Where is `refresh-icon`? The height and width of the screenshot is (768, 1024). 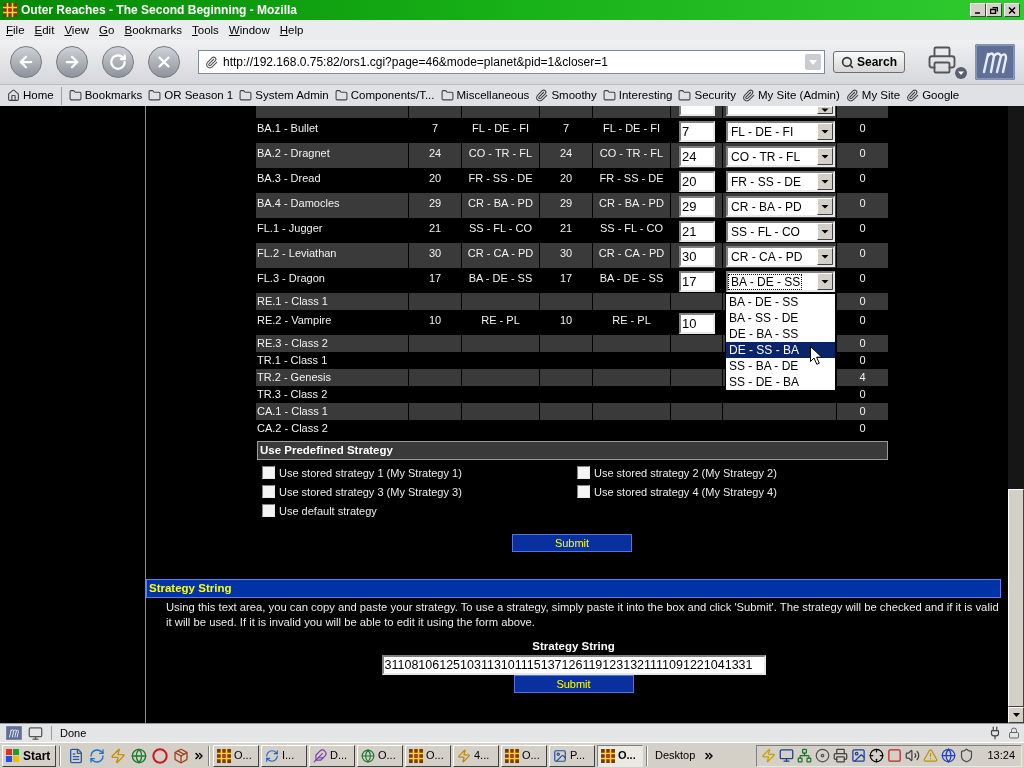
refresh-icon is located at coordinates (97, 755).